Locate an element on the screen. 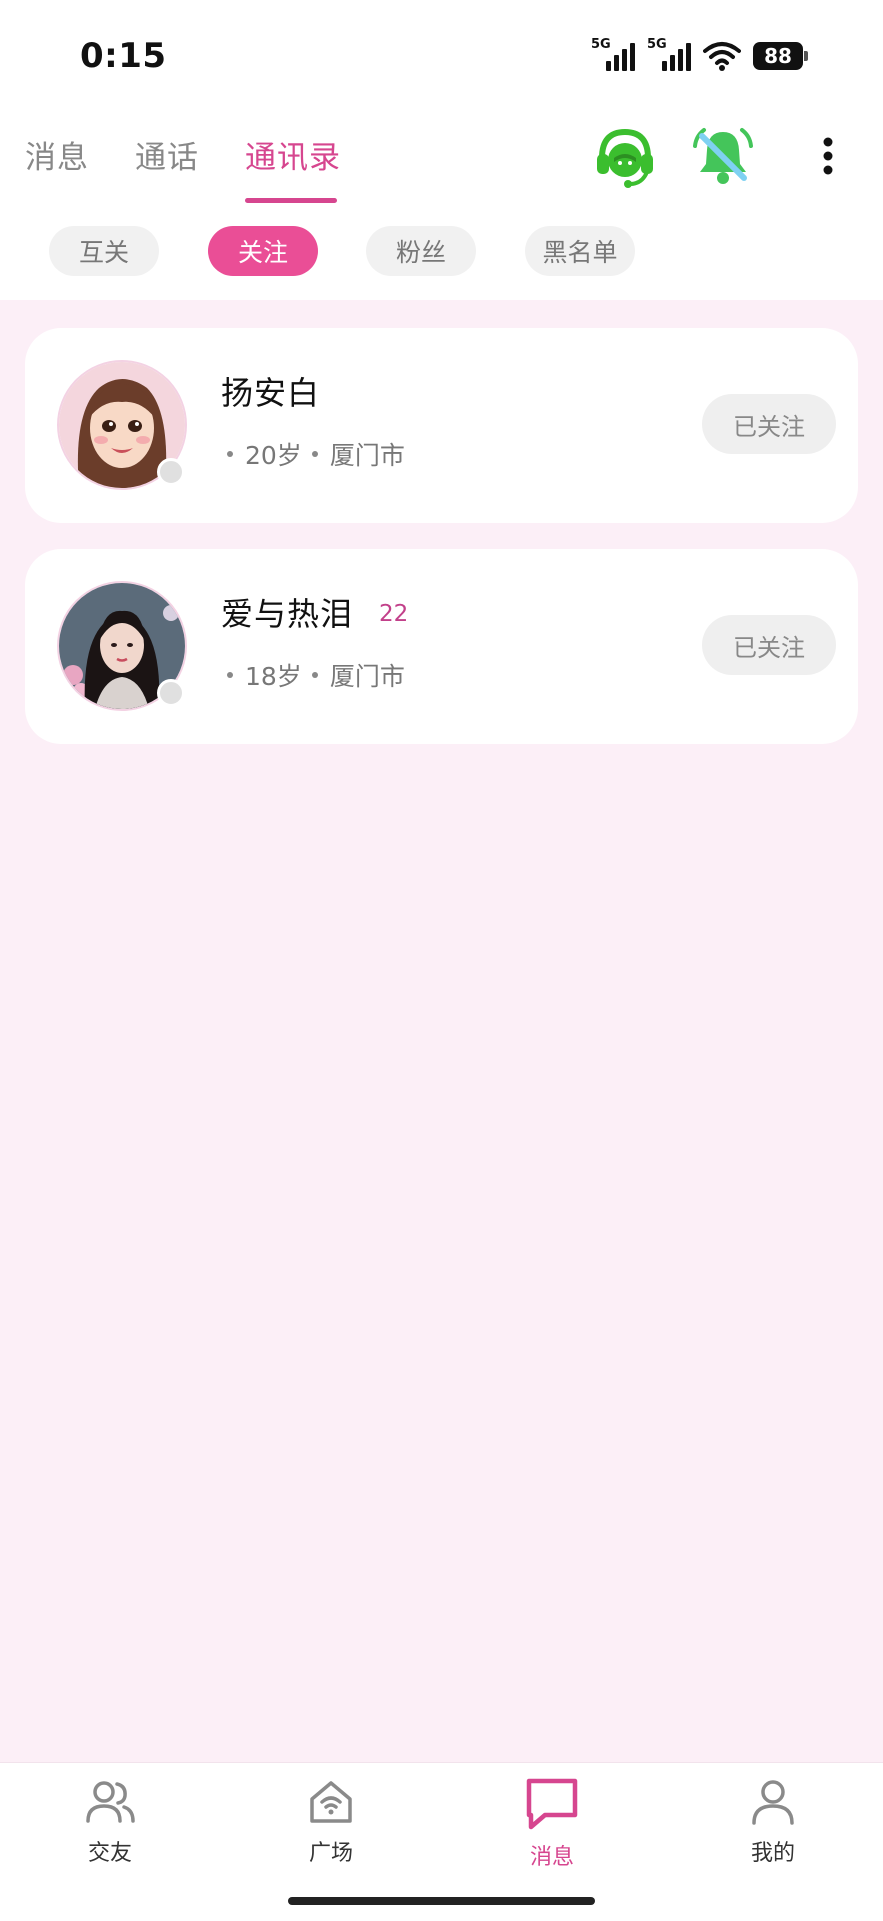  home-indicator is located at coordinates (441, 1901).